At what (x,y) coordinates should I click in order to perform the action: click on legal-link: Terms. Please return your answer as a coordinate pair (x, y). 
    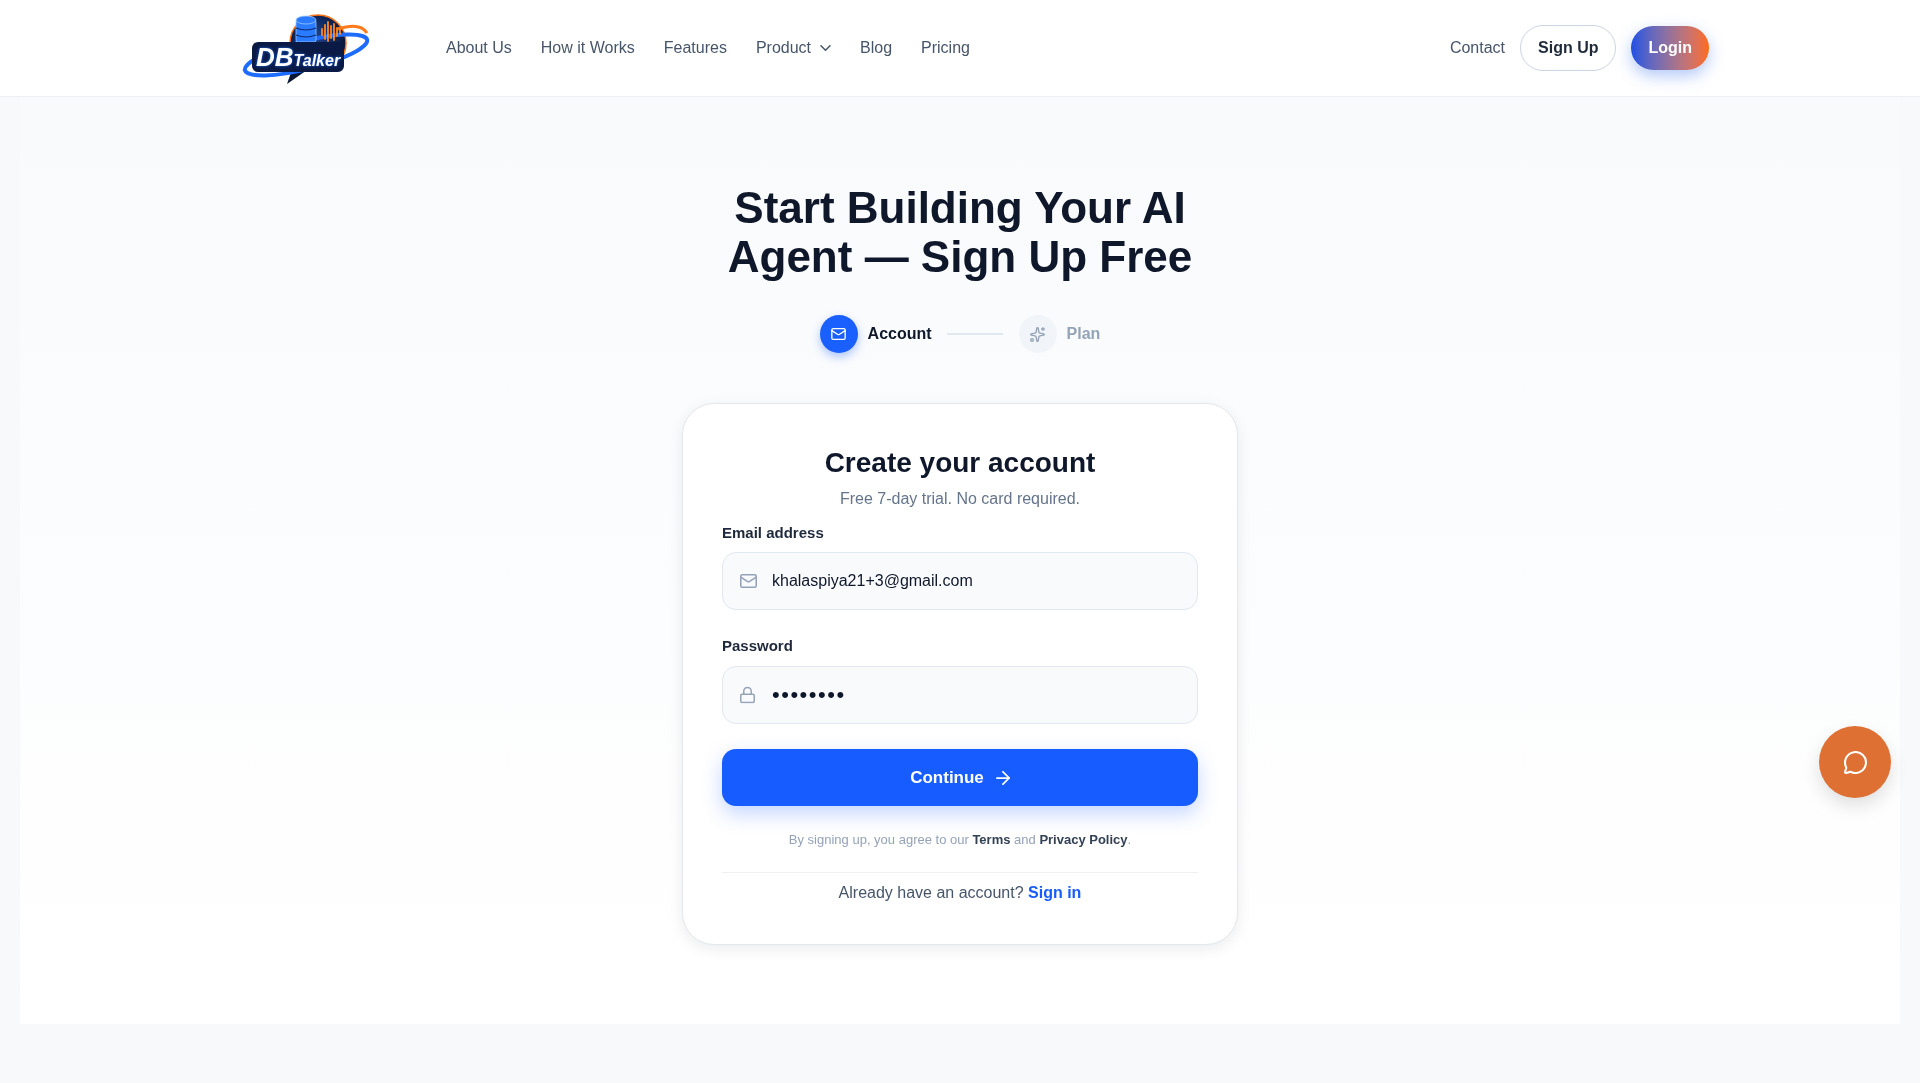
    Looking at the image, I should click on (991, 839).